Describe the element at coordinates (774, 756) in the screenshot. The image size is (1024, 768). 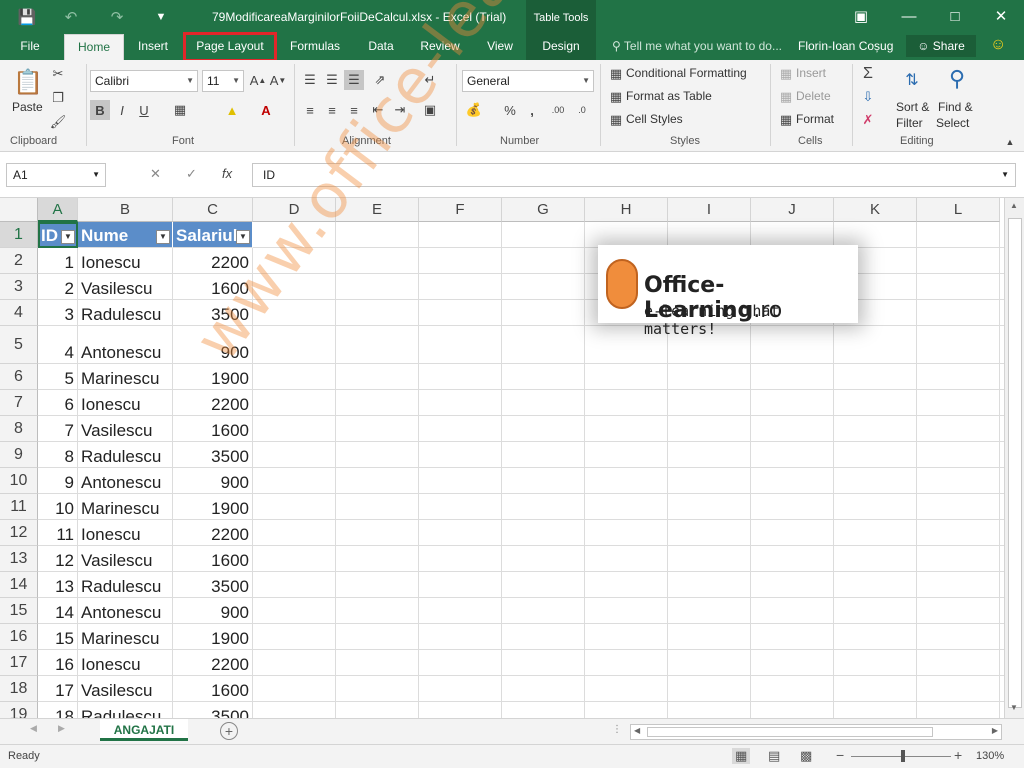
I see `page-layout-view-icon: ▤` at that location.